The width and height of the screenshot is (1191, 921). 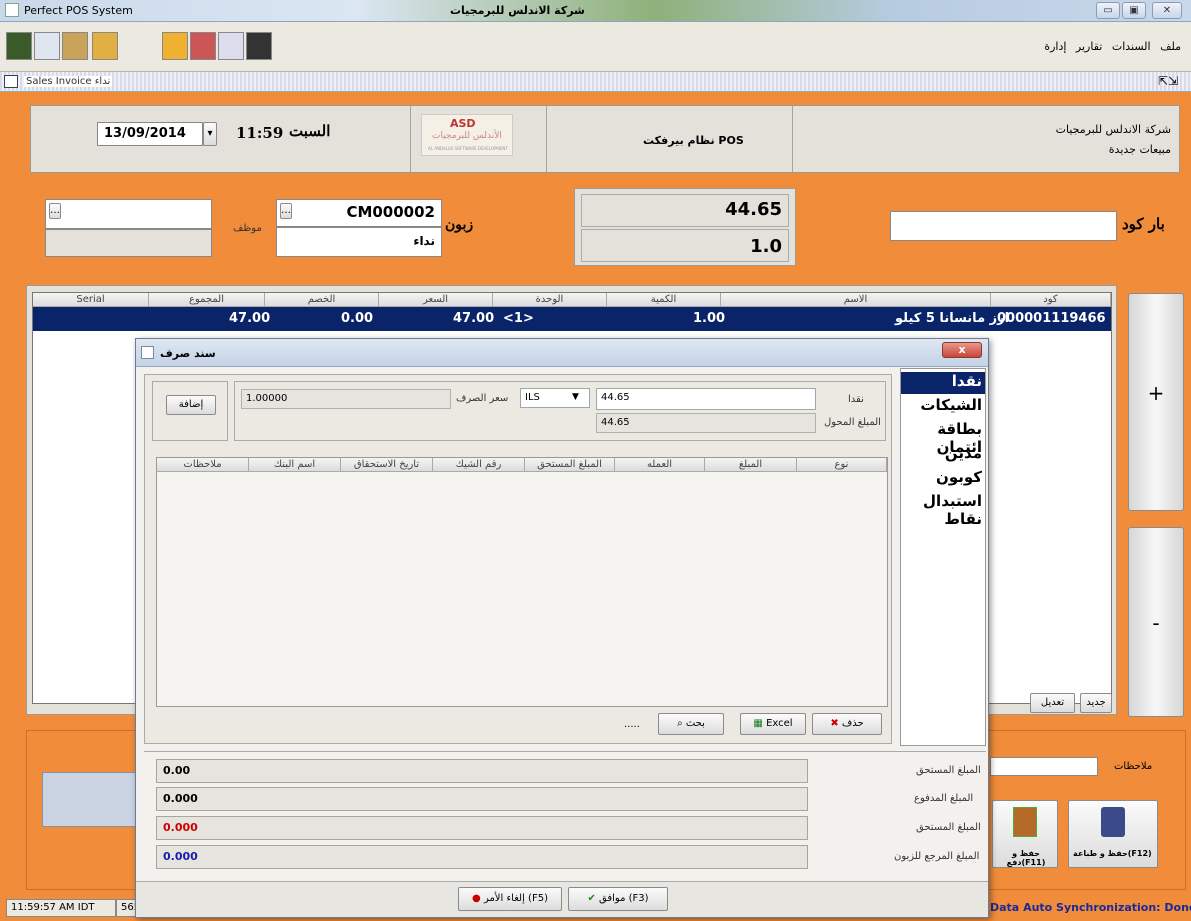 I want to click on row-qty: 1.00, so click(x=709, y=318).